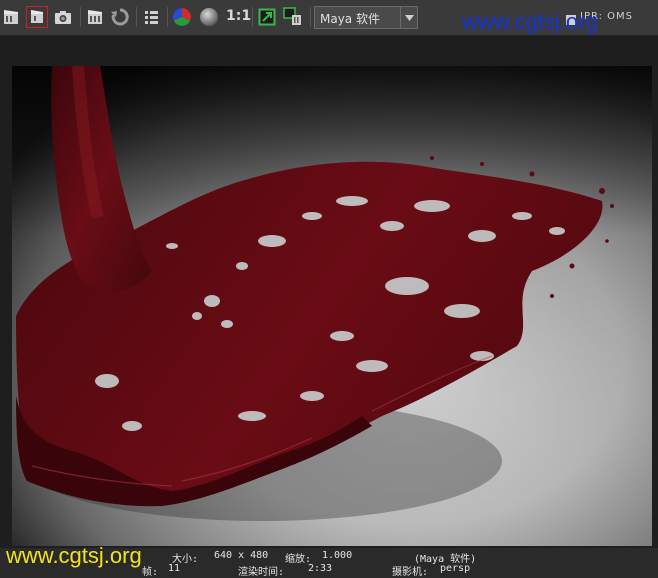  What do you see at coordinates (209, 17) in the screenshot?
I see `alpha-channel-icon` at bounding box center [209, 17].